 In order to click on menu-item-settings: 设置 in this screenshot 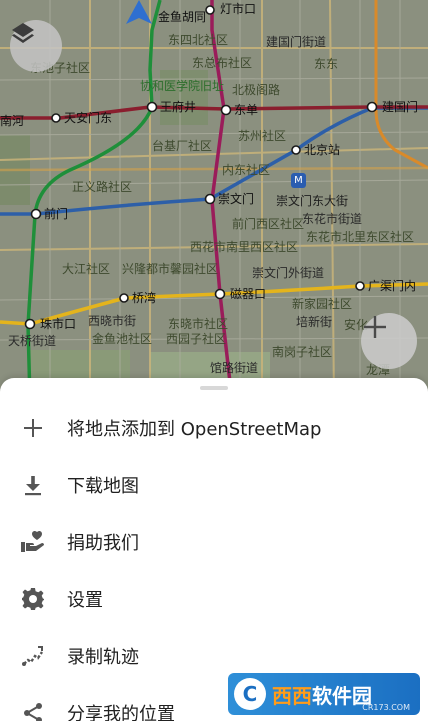, I will do `click(214, 598)`.